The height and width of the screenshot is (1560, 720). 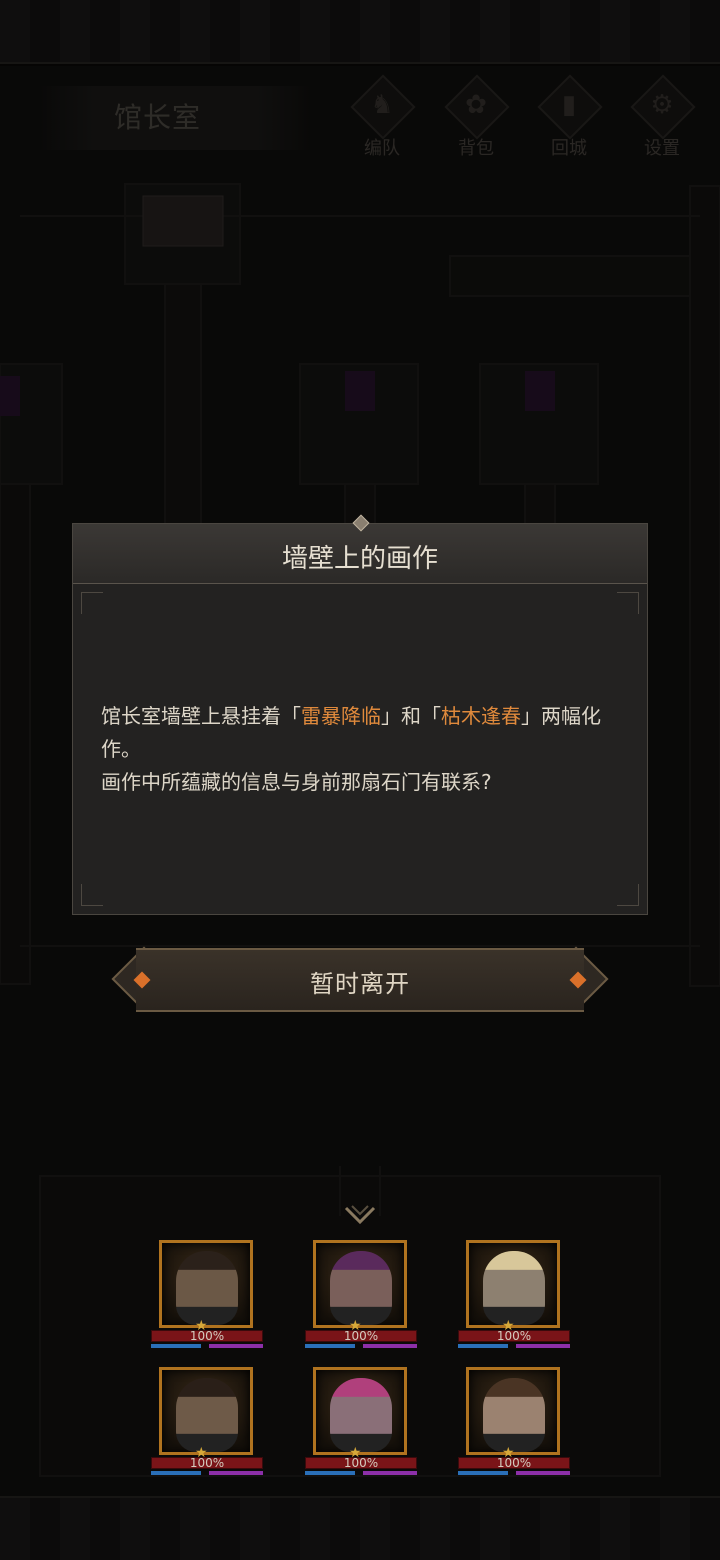 I want to click on leave-button-label: 暂时离开, so click(x=360, y=984).